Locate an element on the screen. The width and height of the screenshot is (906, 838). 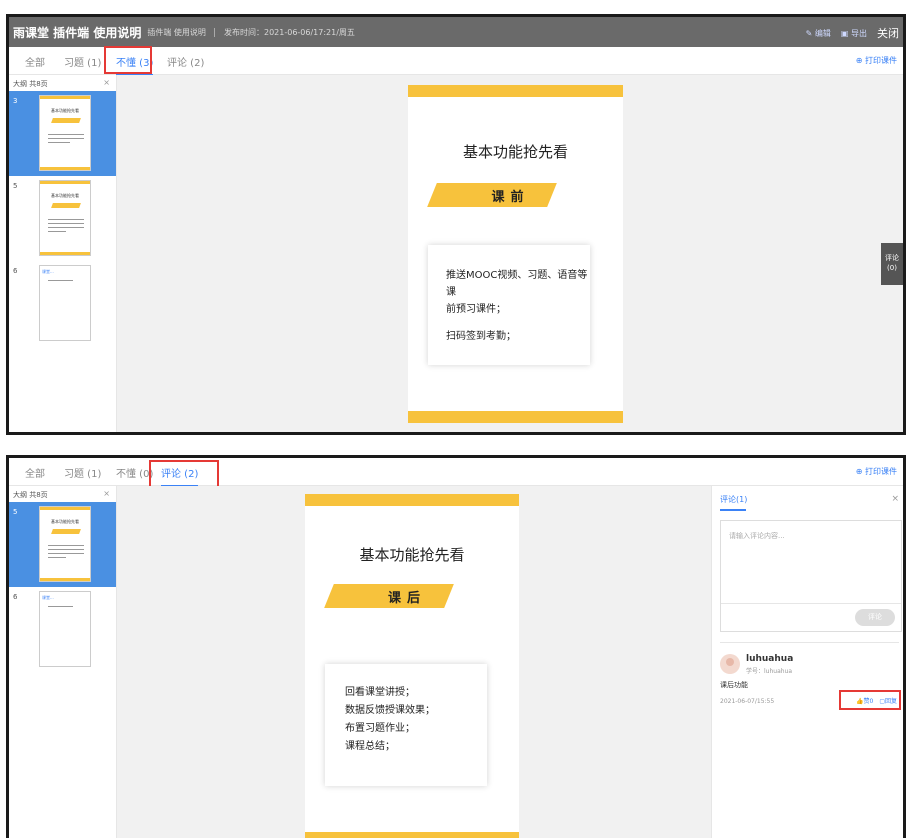
comment-toggle-tab: 评论 (0) is located at coordinates (892, 264).